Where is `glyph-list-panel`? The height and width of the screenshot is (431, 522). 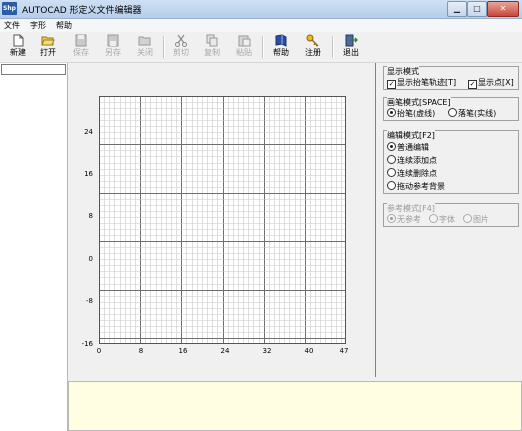
glyph-list-panel is located at coordinates (34, 247).